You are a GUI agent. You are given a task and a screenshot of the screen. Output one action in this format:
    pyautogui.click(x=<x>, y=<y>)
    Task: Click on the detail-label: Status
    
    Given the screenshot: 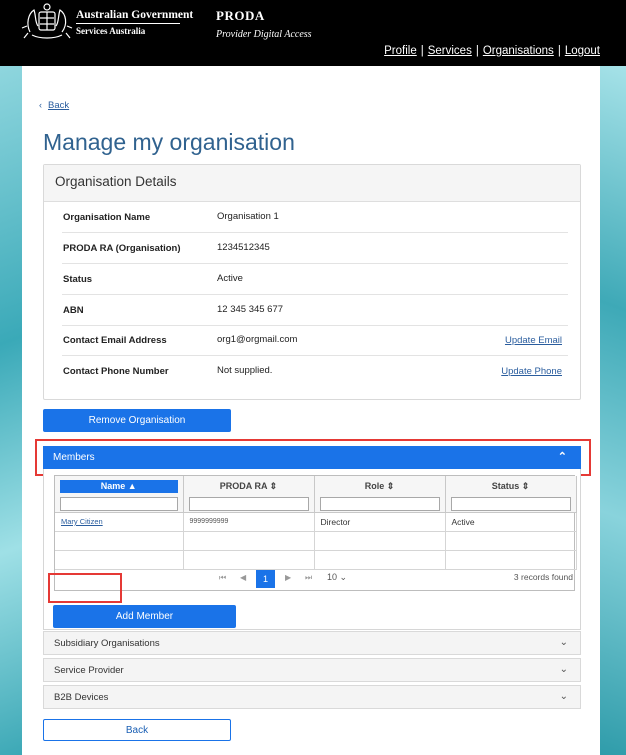 What is the action you would take?
    pyautogui.click(x=78, y=279)
    